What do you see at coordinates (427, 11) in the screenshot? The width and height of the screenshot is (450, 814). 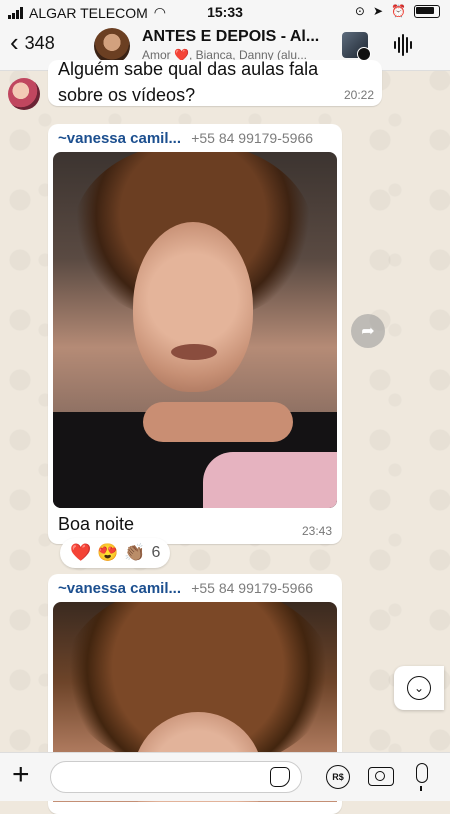 I see `battery-icon` at bounding box center [427, 11].